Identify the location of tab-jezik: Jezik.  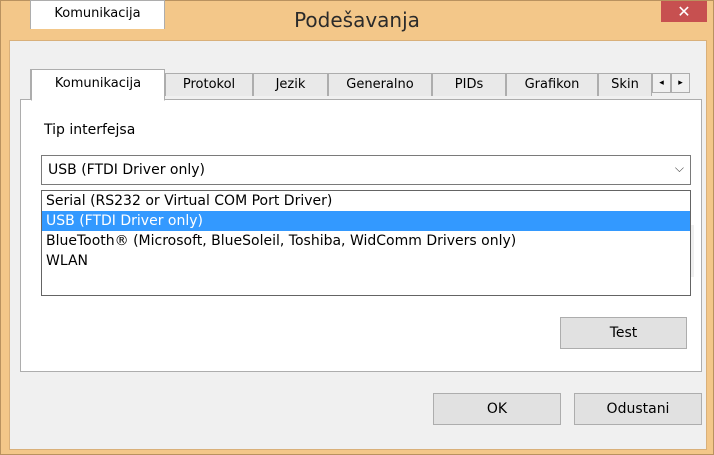
(290, 84).